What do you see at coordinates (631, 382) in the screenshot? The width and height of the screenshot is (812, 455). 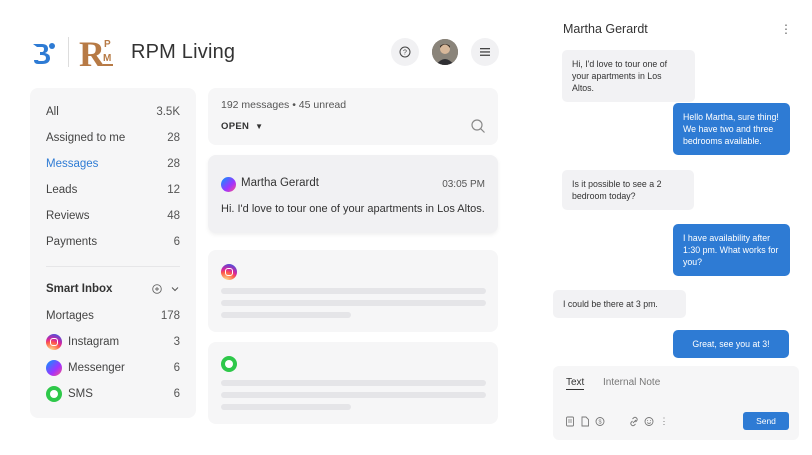 I see `tab-internal-note: Internal Note` at bounding box center [631, 382].